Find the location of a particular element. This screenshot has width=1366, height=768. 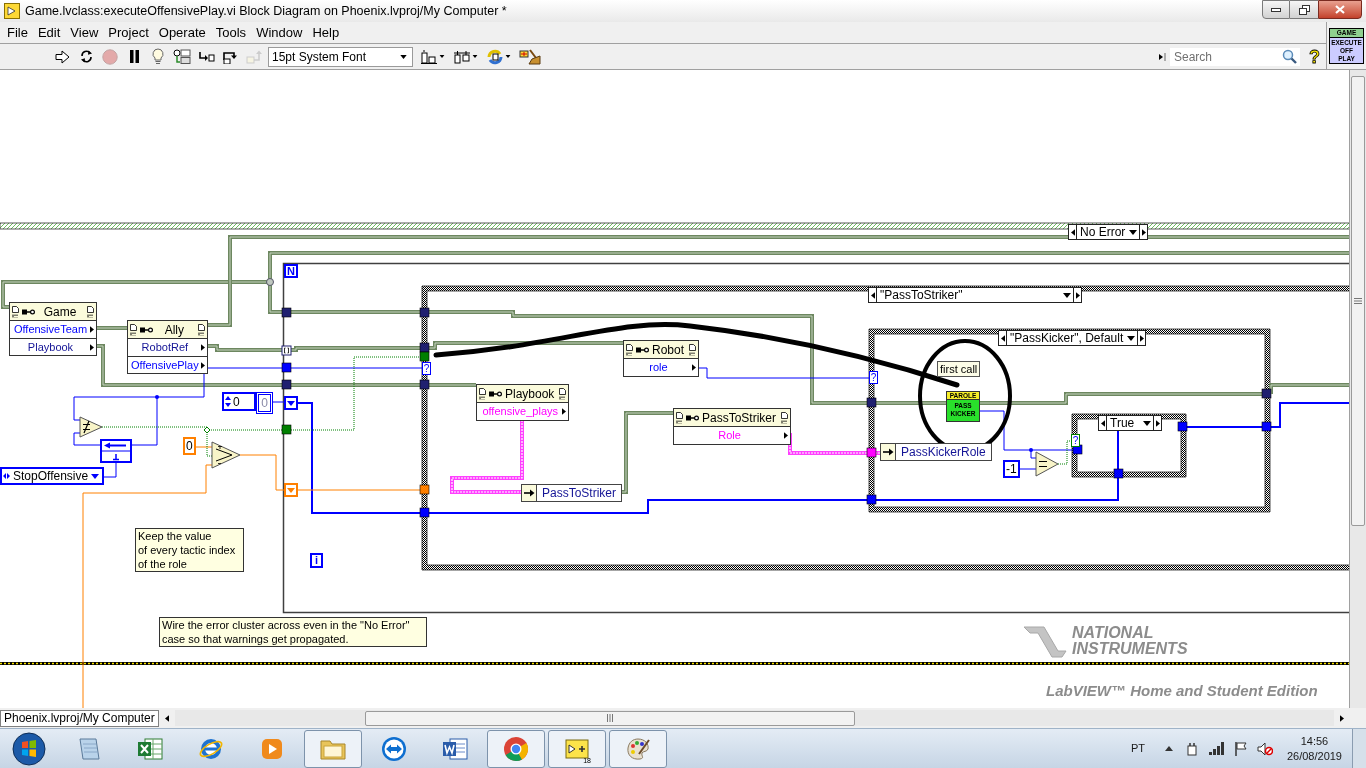

element-label: Playbook is located at coordinates (50, 347).